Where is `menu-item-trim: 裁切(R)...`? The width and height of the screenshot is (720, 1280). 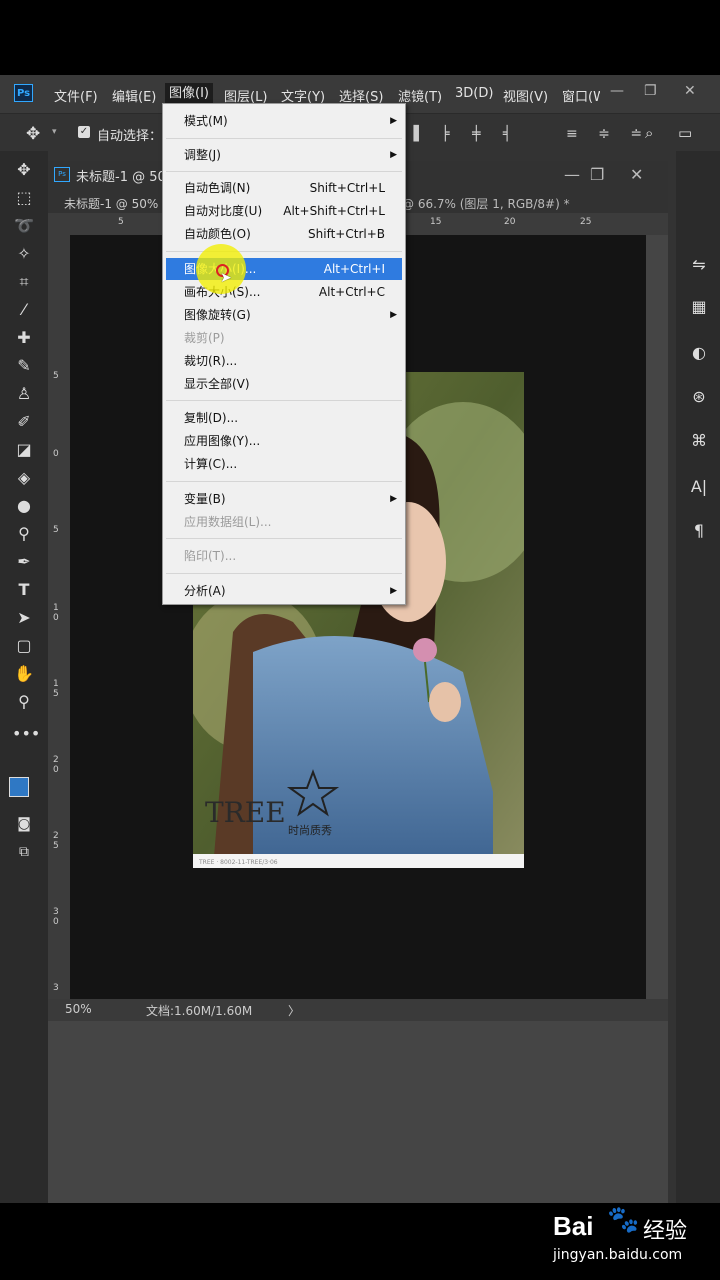 menu-item-trim: 裁切(R)... is located at coordinates (284, 361).